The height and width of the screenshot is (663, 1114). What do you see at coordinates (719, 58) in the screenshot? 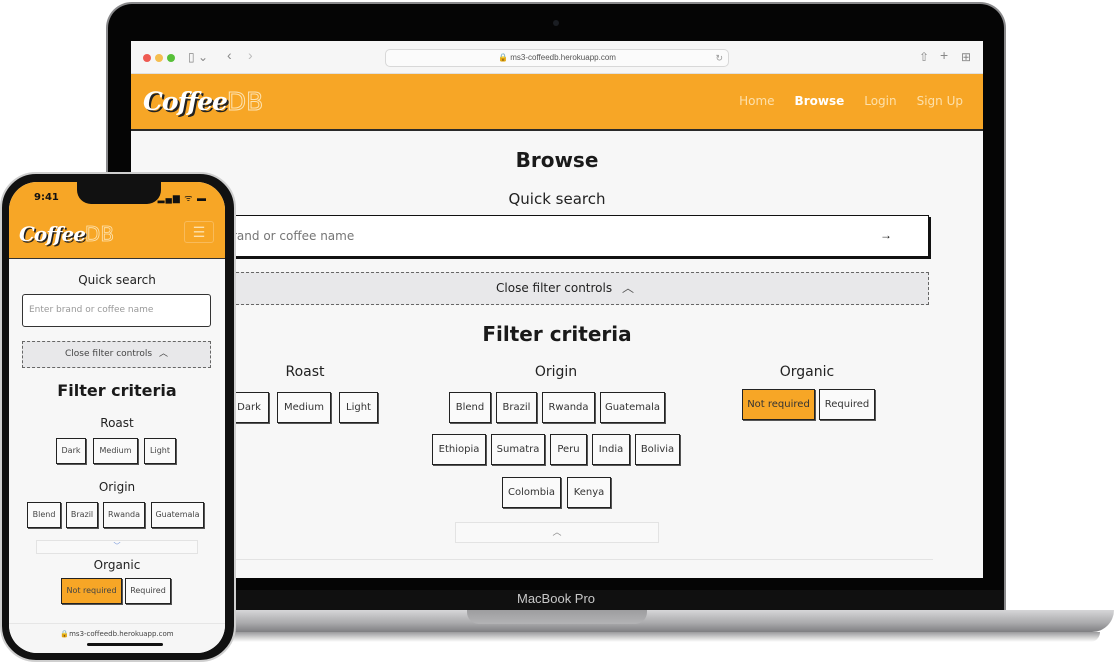
I see `reload-icon: ↻` at bounding box center [719, 58].